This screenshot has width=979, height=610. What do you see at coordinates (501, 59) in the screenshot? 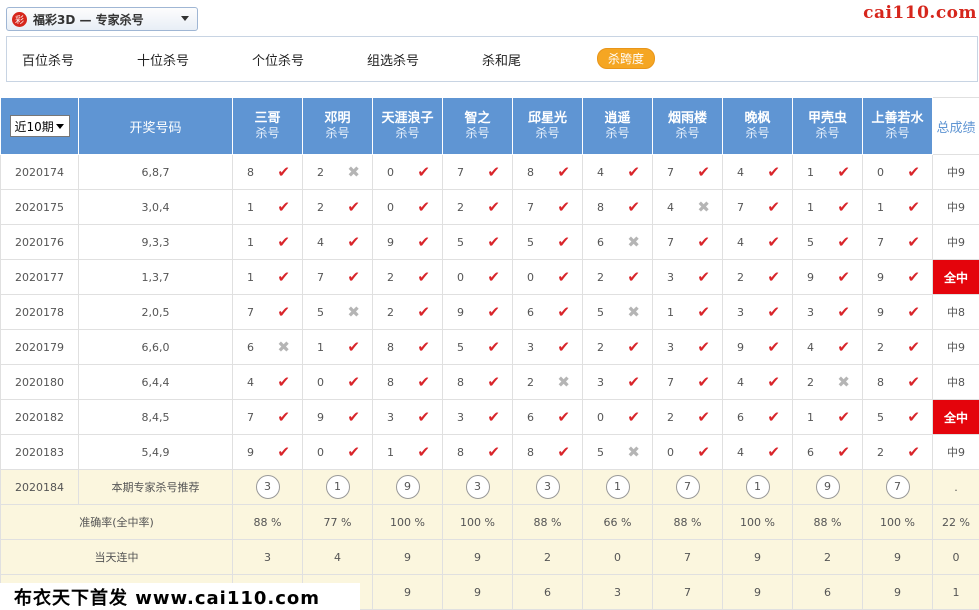
I see `tab-sum-tail-kill: 杀和尾` at bounding box center [501, 59].